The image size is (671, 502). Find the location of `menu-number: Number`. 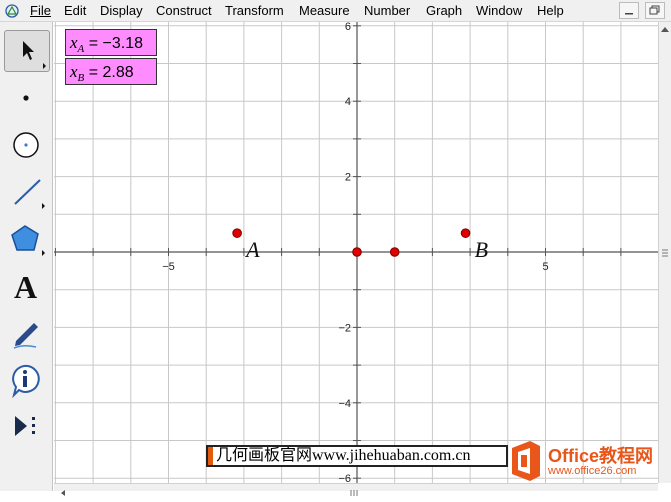

menu-number: Number is located at coordinates (387, 10).